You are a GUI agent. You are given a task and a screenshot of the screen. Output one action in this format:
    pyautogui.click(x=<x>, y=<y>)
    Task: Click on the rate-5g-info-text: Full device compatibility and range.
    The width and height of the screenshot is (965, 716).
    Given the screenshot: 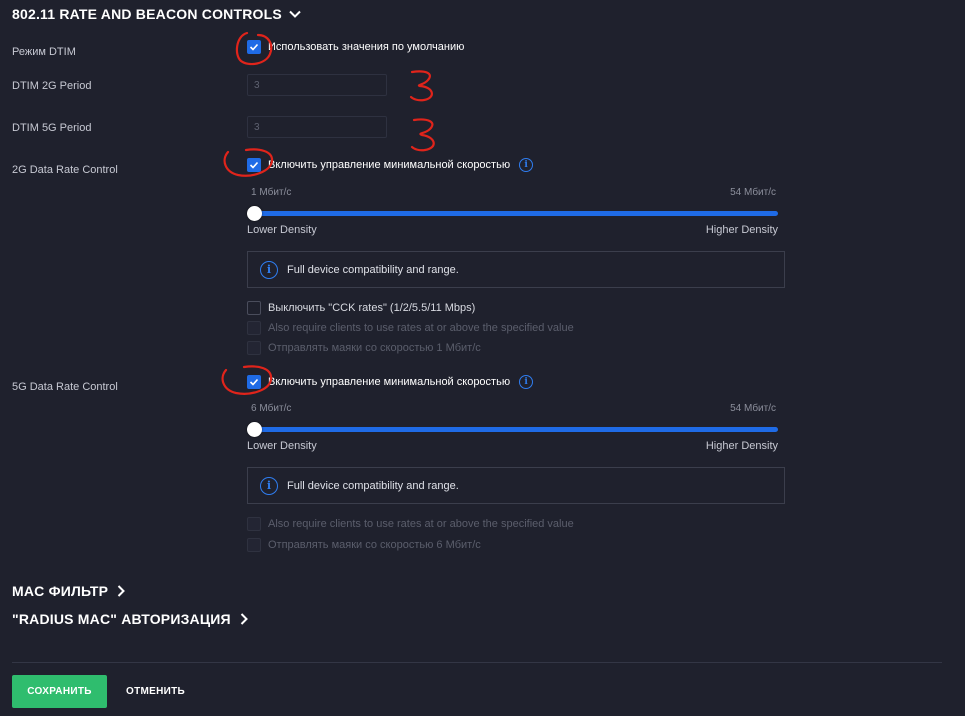 What is the action you would take?
    pyautogui.click(x=373, y=485)
    